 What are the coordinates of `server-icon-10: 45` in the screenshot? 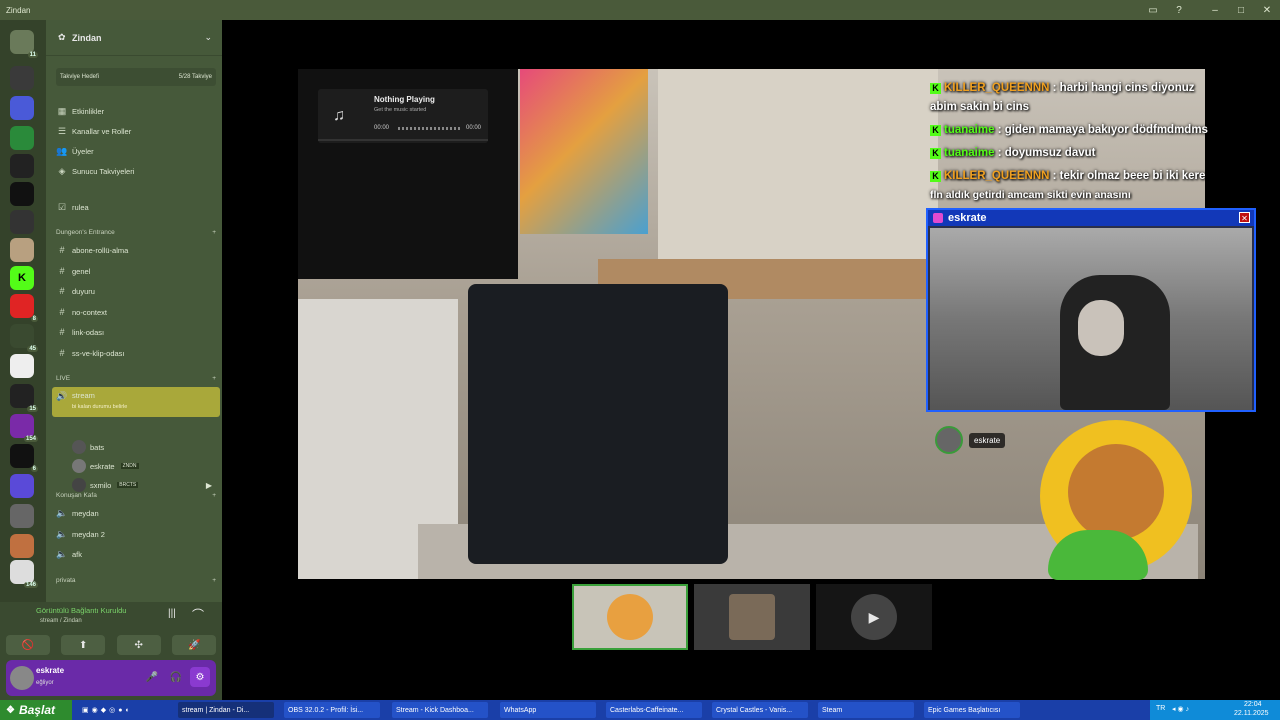 It's located at (24, 338).